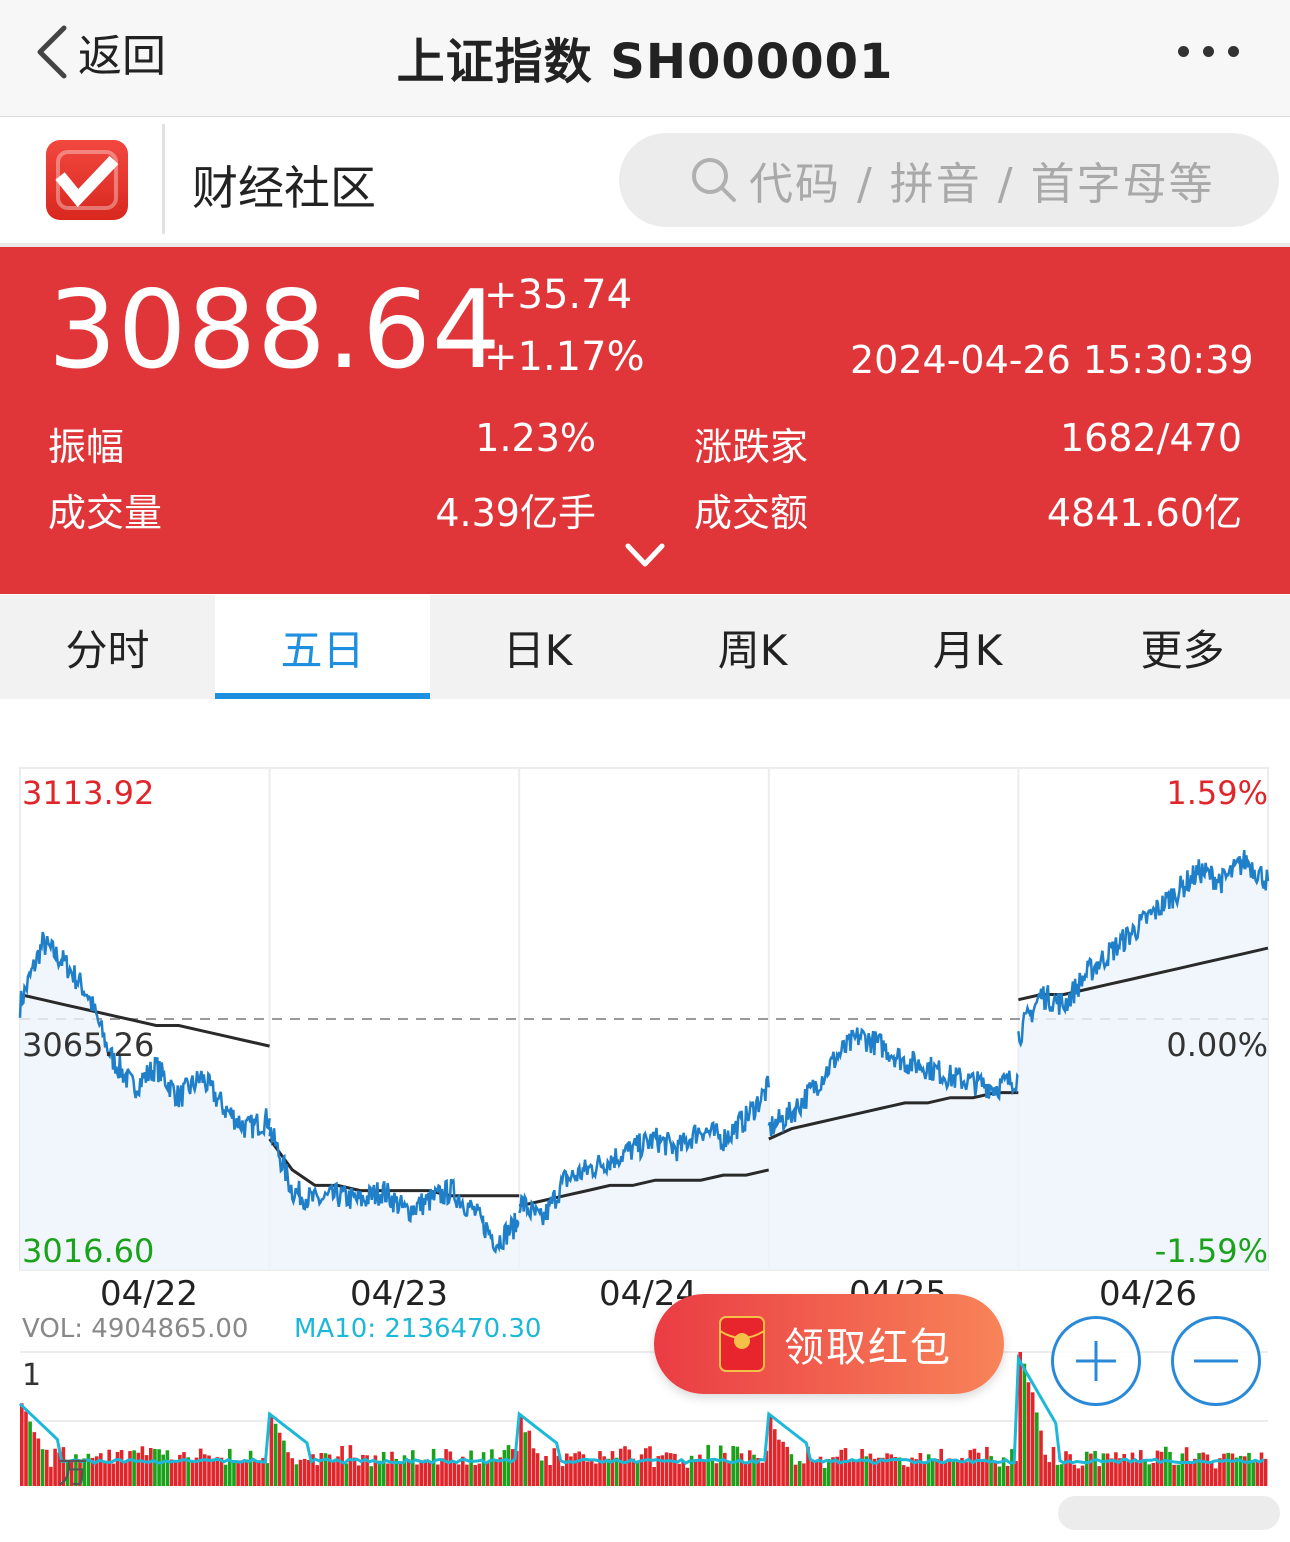  I want to click on community-title: 财经社区, so click(284, 185).